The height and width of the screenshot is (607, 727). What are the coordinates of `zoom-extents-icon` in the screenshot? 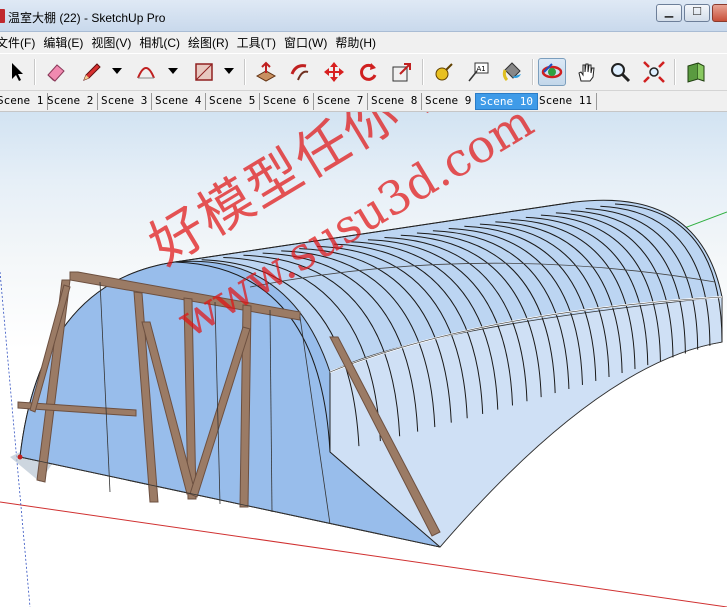 It's located at (654, 72).